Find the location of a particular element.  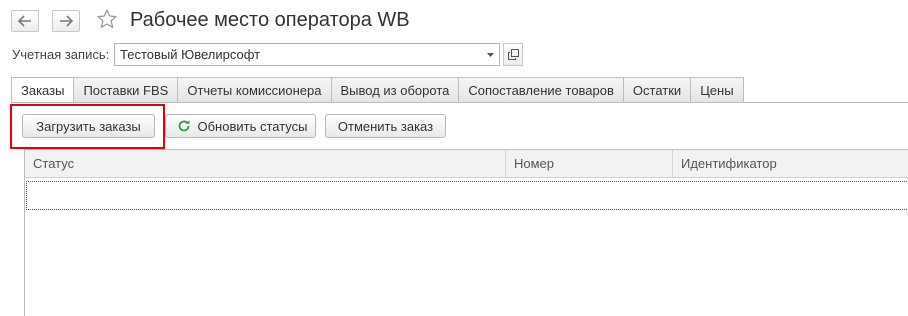

star-outline-icon is located at coordinates (107, 19).